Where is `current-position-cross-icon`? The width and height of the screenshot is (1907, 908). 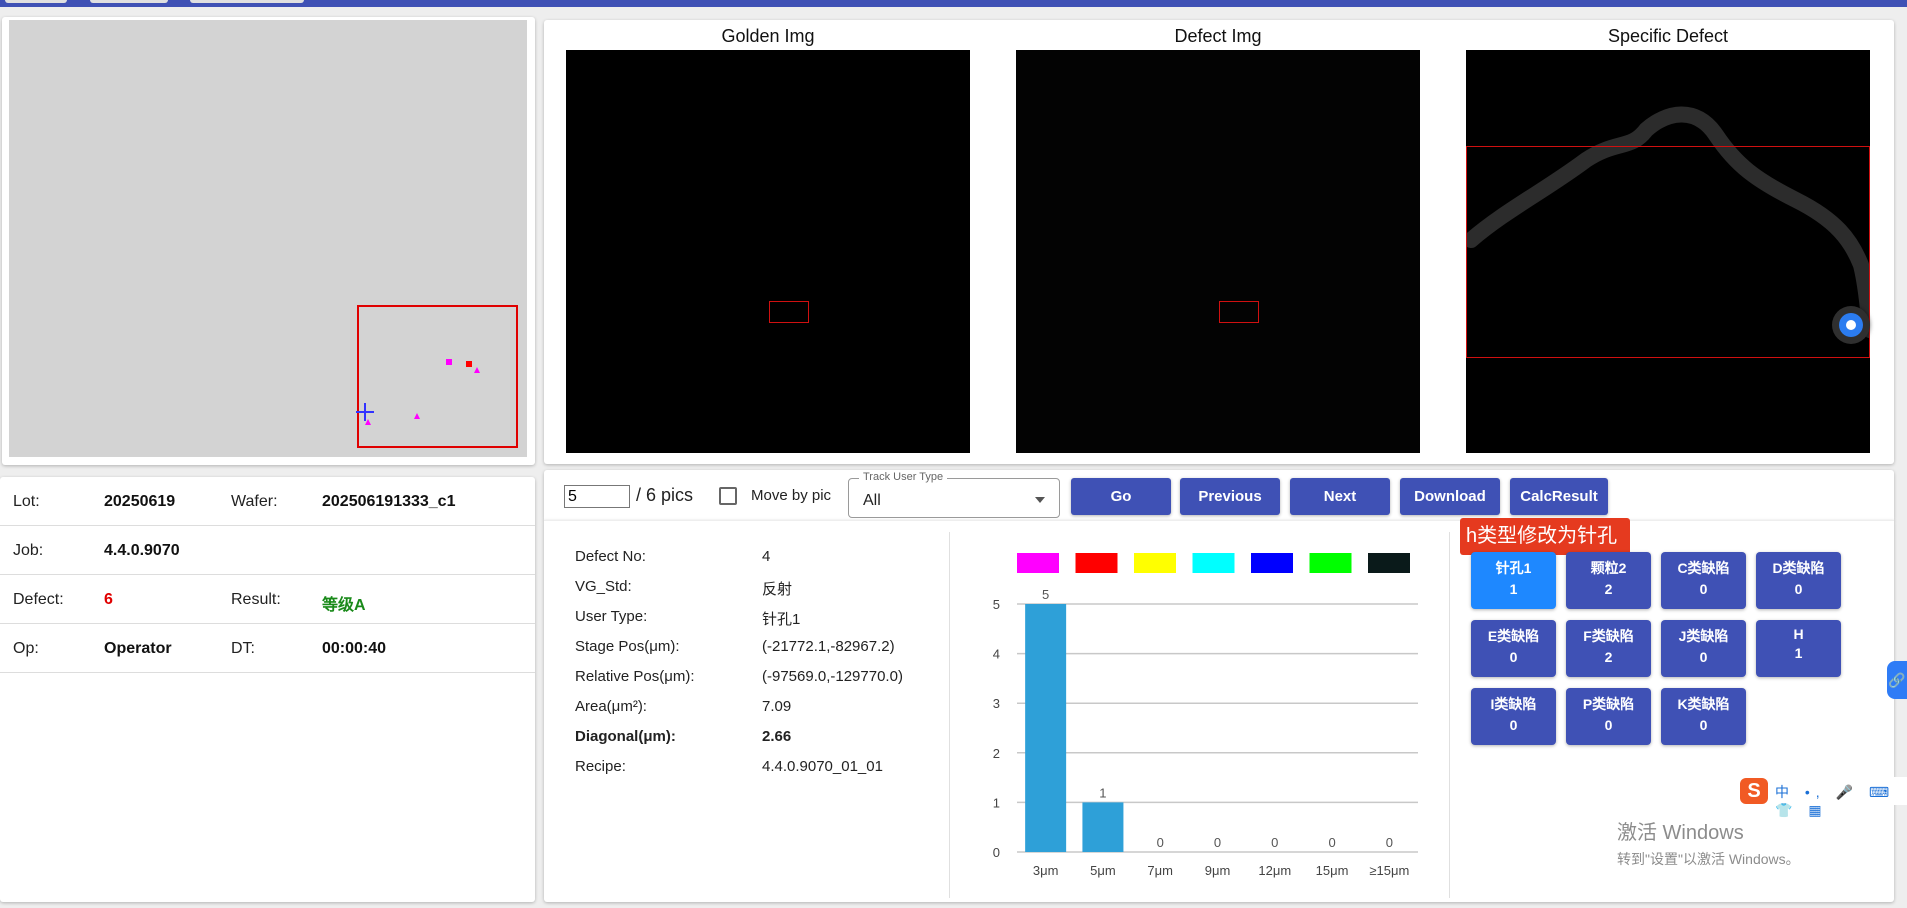
current-position-cross-icon is located at coordinates (365, 412).